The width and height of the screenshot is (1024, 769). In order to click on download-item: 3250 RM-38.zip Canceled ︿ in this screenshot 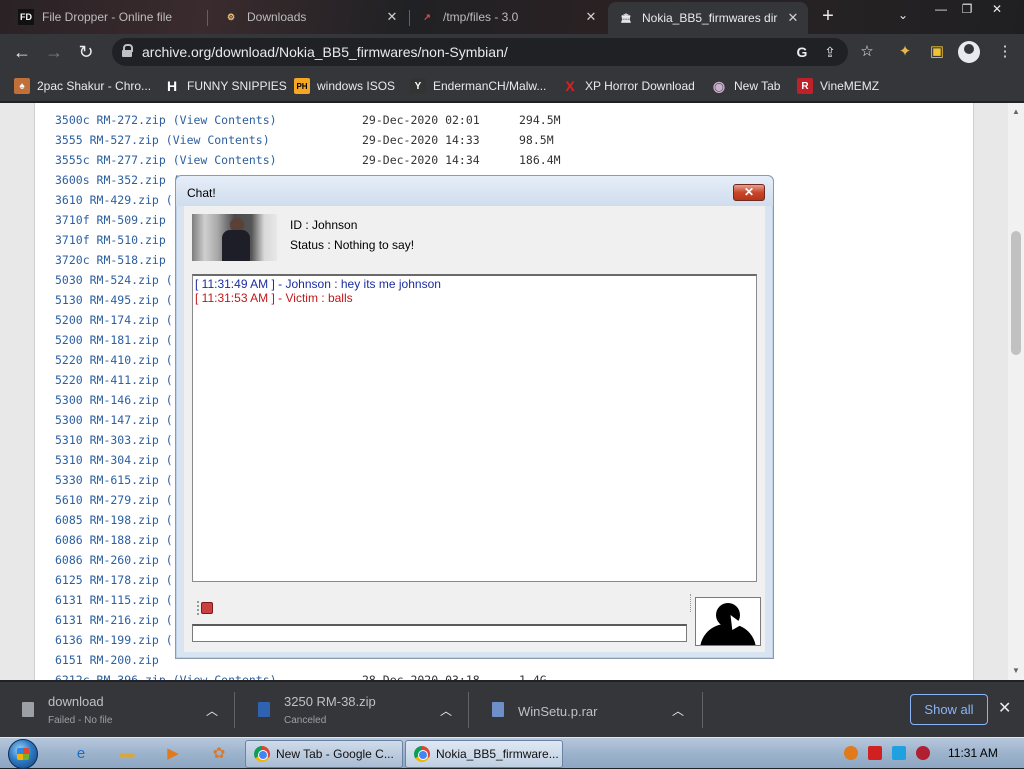, I will do `click(352, 710)`.